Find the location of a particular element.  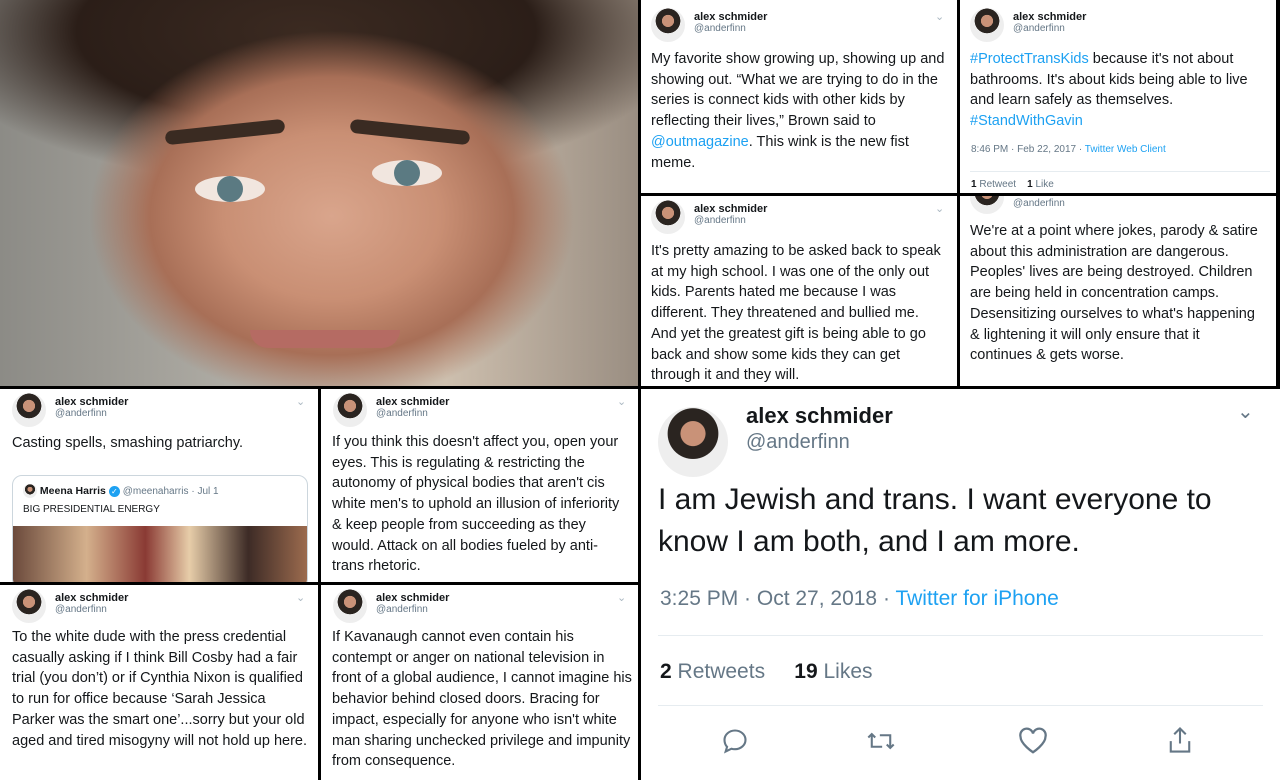

like-count: 1 is located at coordinates (1030, 184).